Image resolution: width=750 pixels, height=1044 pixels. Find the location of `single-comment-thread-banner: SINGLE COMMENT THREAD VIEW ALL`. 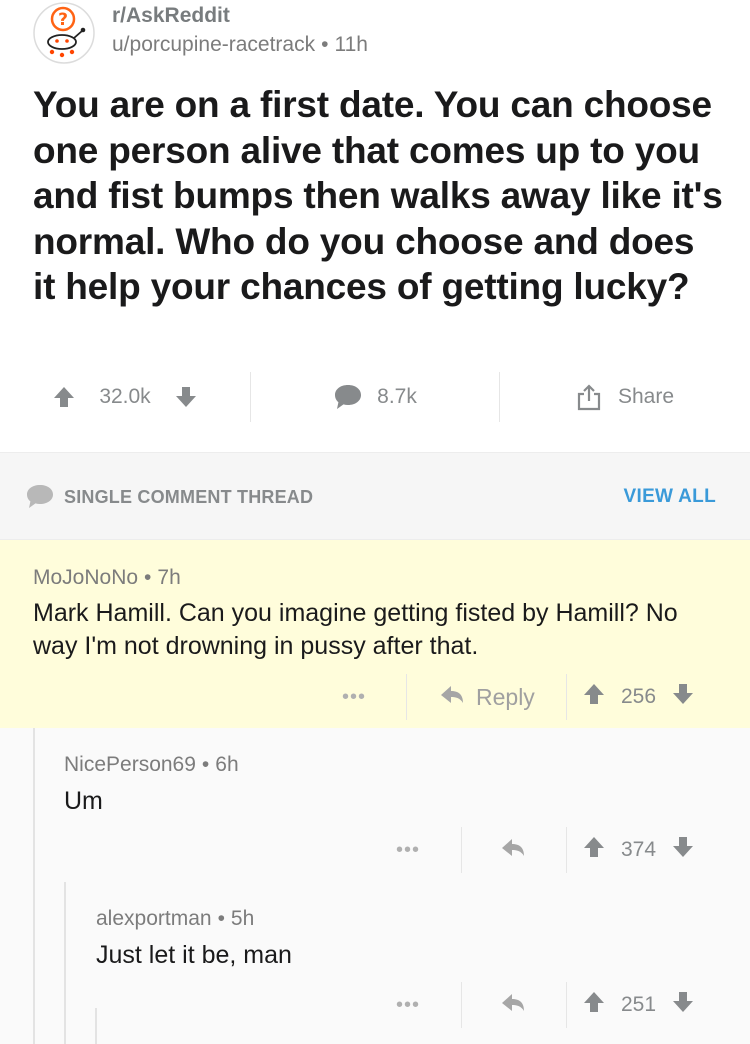

single-comment-thread-banner: SINGLE COMMENT THREAD VIEW ALL is located at coordinates (375, 496).